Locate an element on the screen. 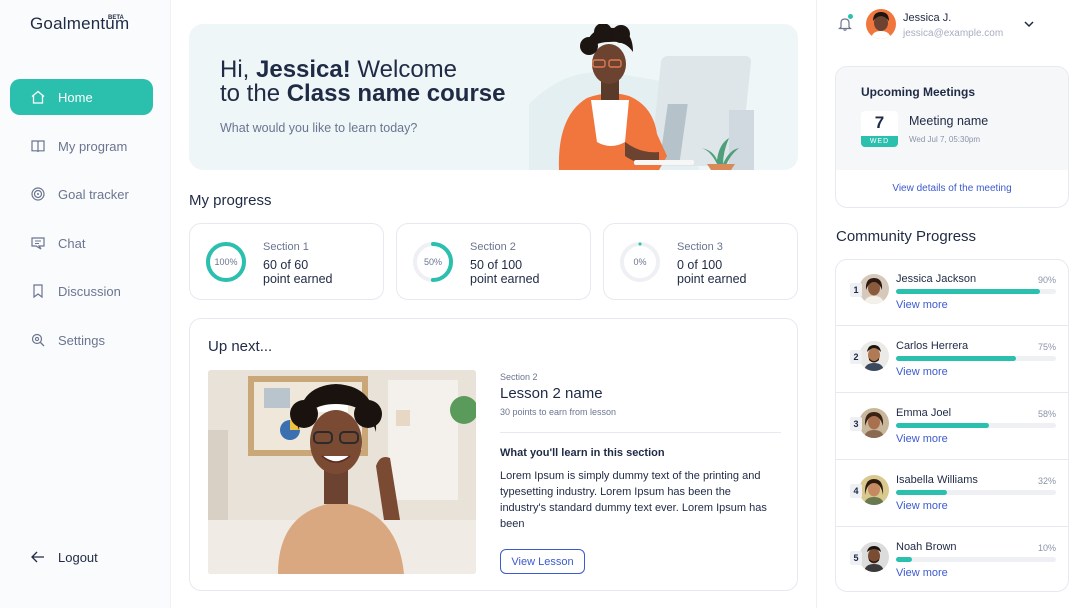 This screenshot has width=1080, height=608. member-percent: 58% is located at coordinates (1046, 414).